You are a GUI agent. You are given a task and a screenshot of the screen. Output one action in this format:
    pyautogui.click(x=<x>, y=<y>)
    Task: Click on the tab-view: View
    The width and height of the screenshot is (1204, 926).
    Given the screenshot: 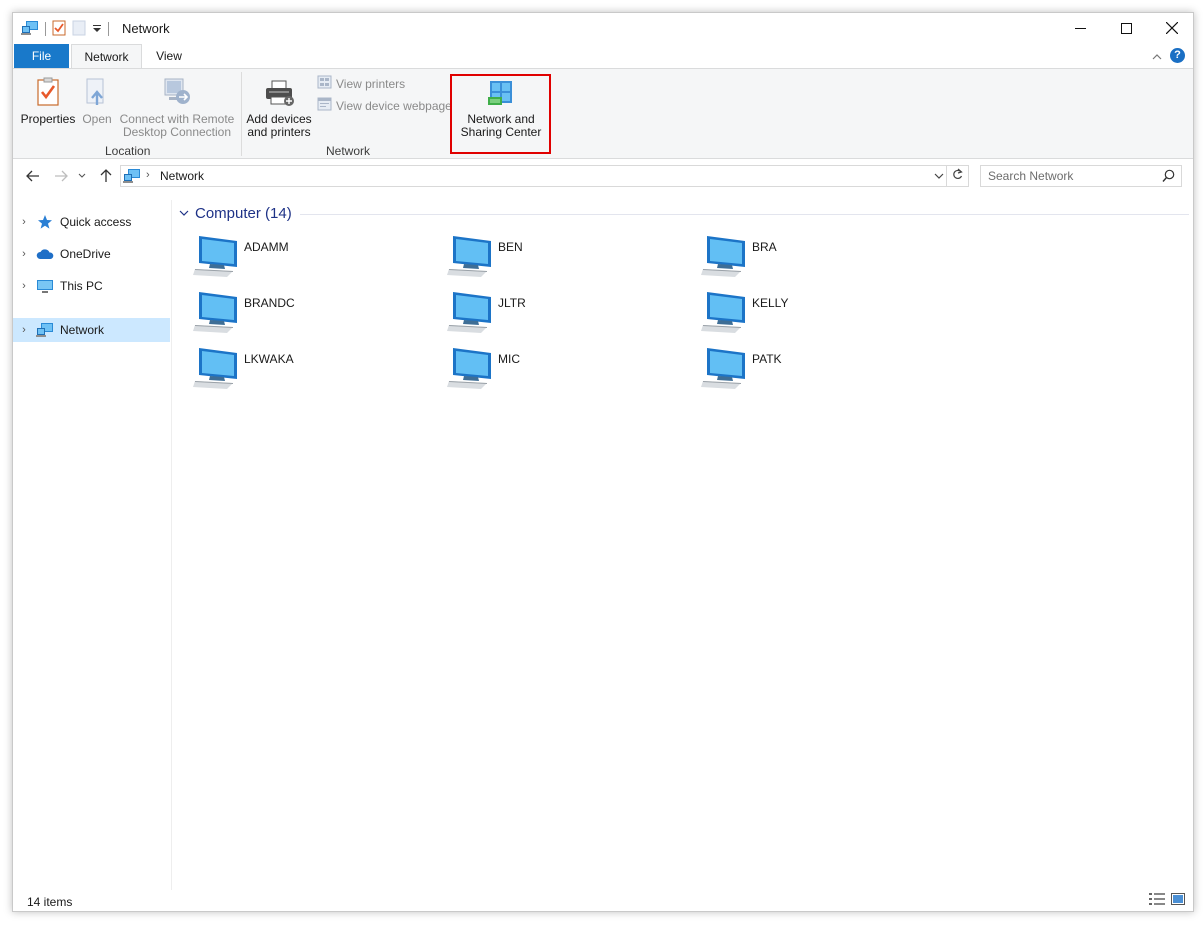 What is the action you would take?
    pyautogui.click(x=169, y=56)
    